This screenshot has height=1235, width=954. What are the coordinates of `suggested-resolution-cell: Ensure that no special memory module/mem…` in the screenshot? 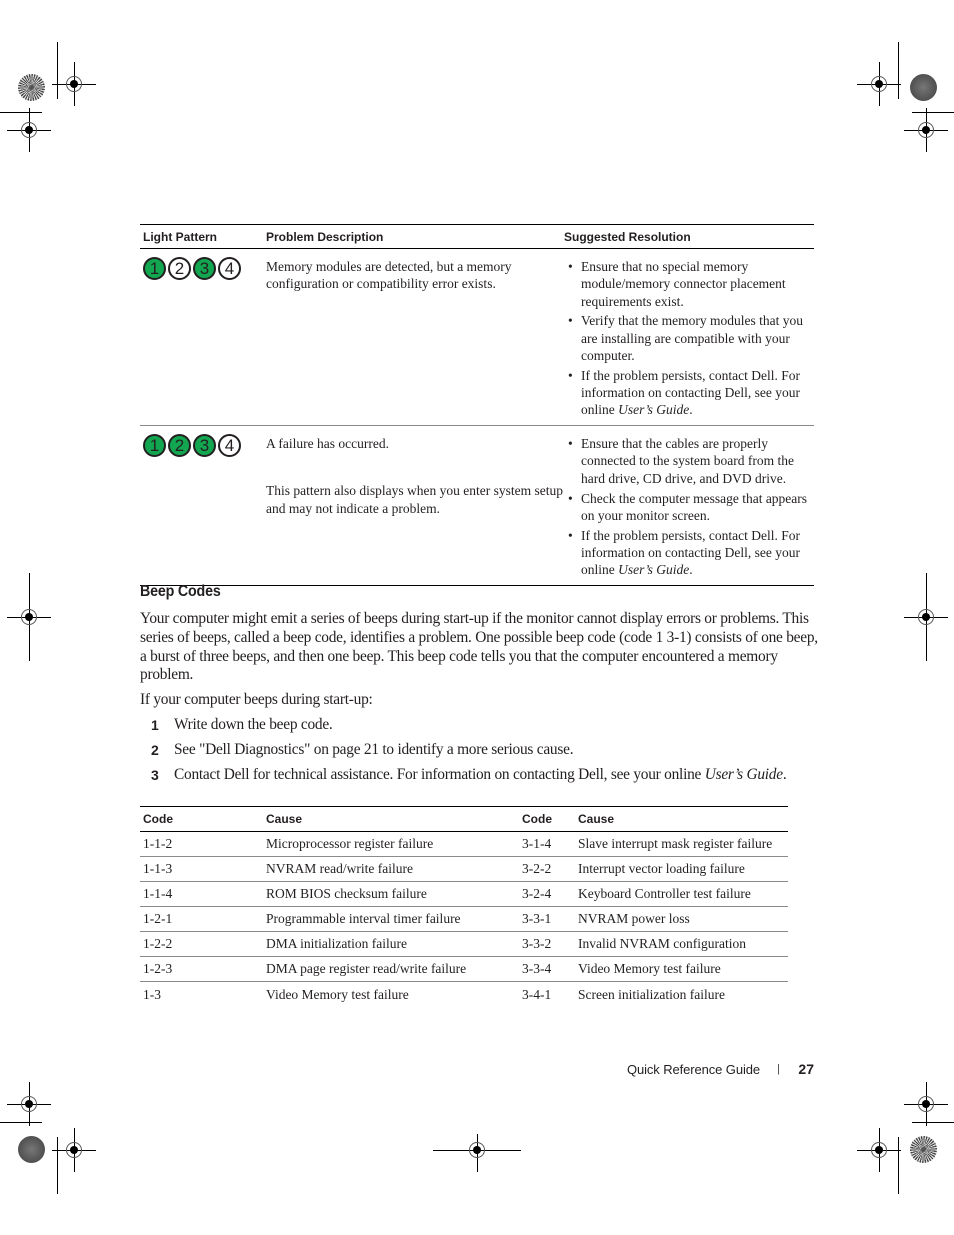 It's located at (689, 337).